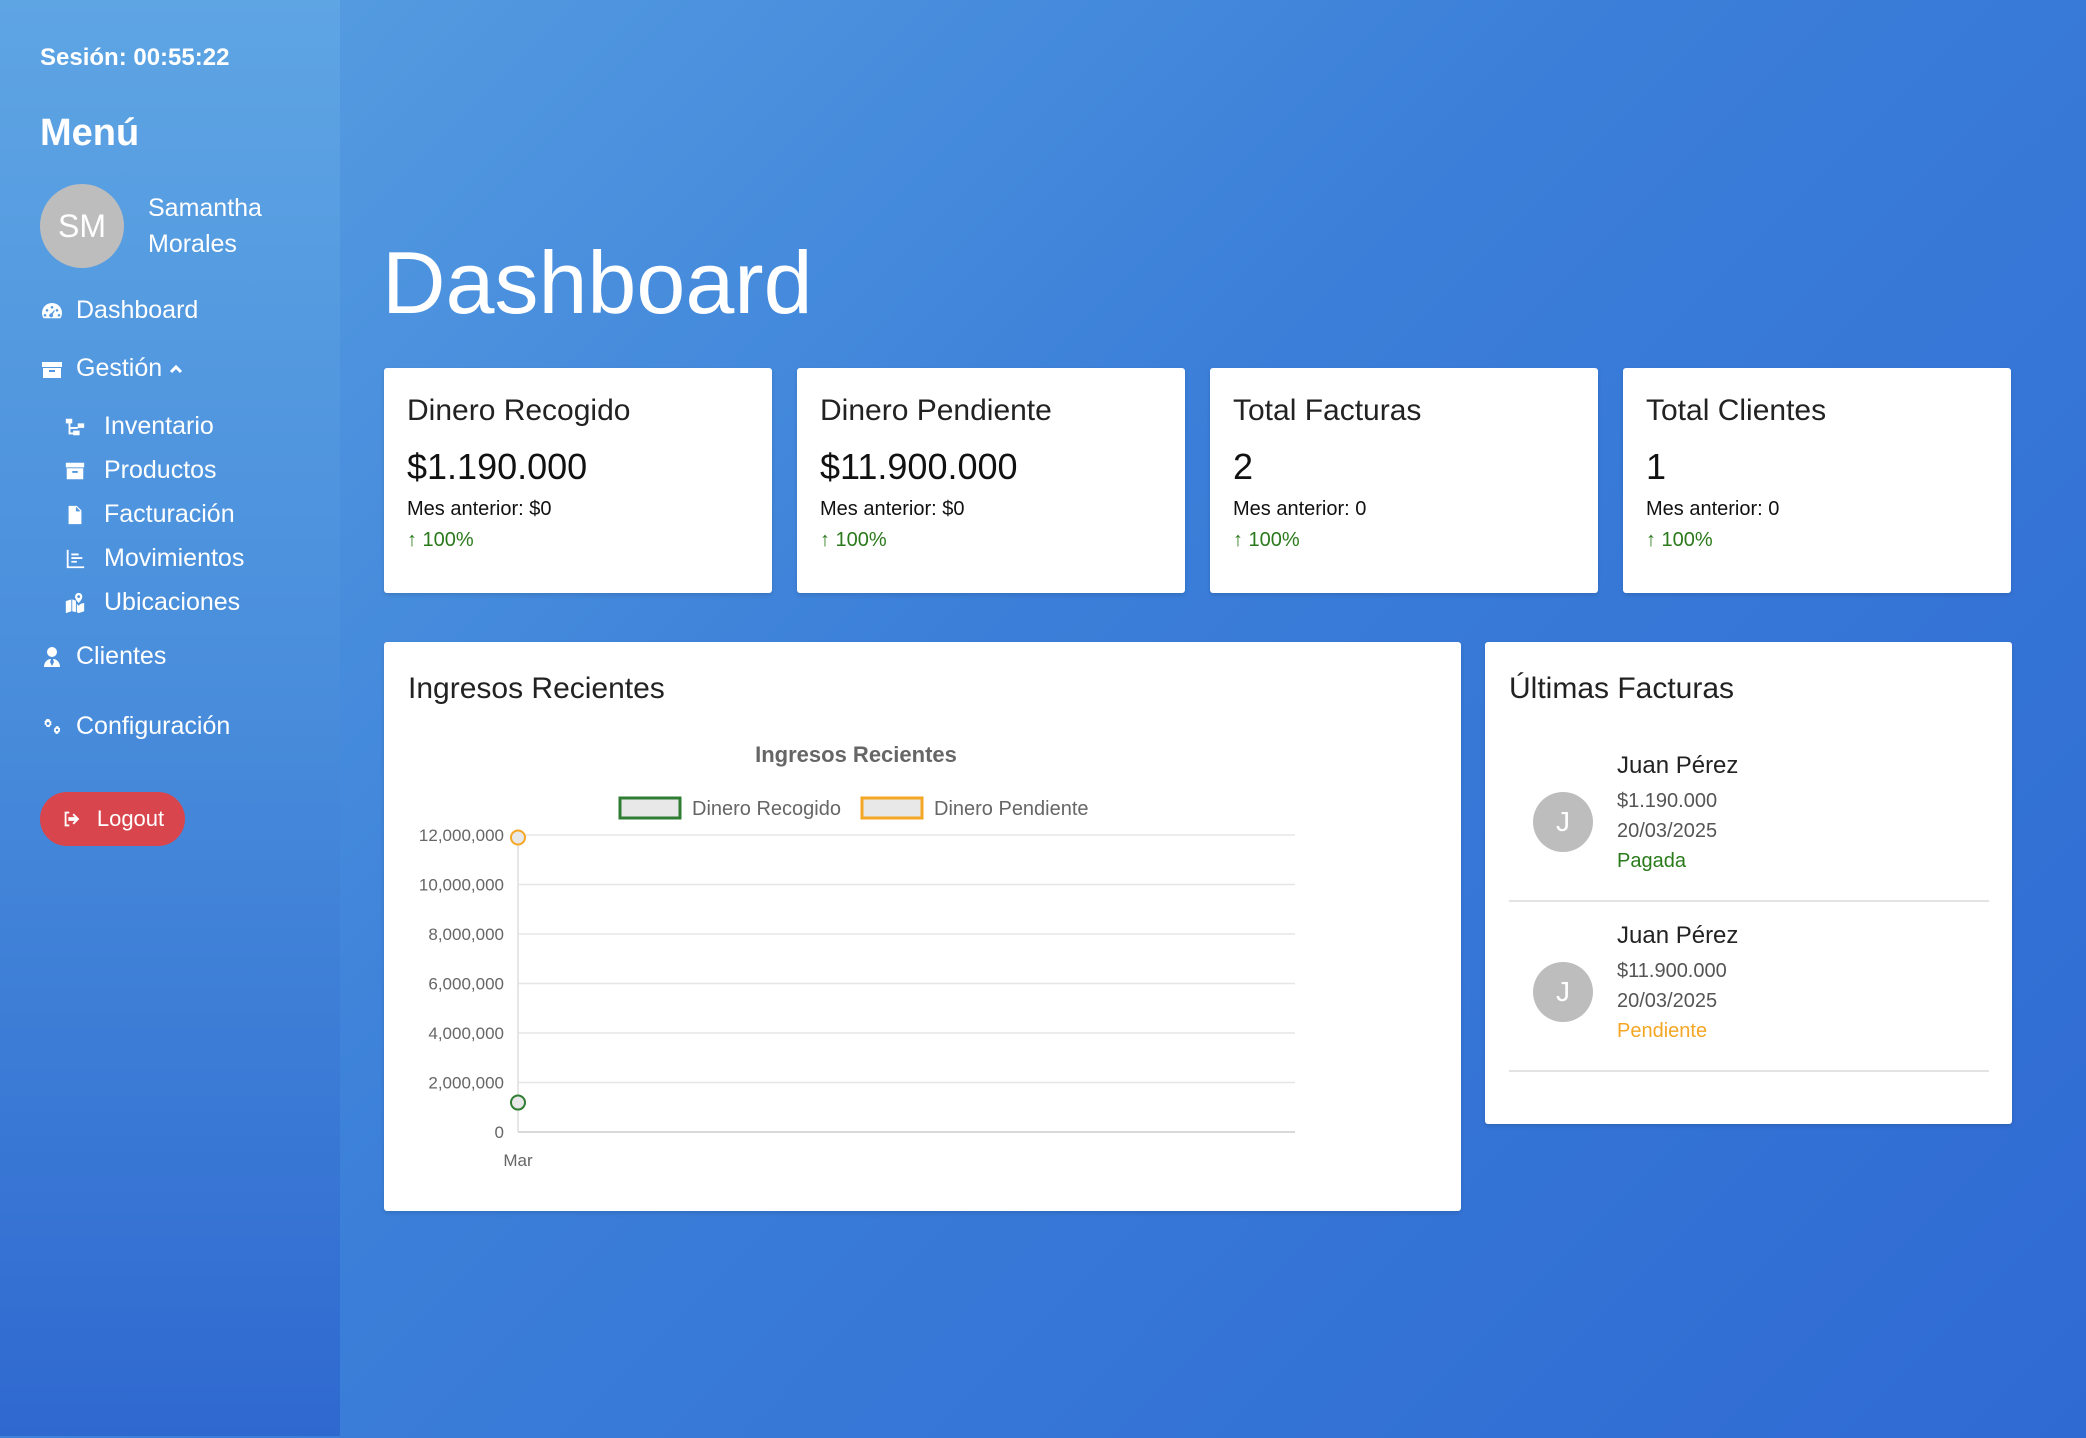  I want to click on session-timer: Sesión: 00:55:22, so click(135, 57).